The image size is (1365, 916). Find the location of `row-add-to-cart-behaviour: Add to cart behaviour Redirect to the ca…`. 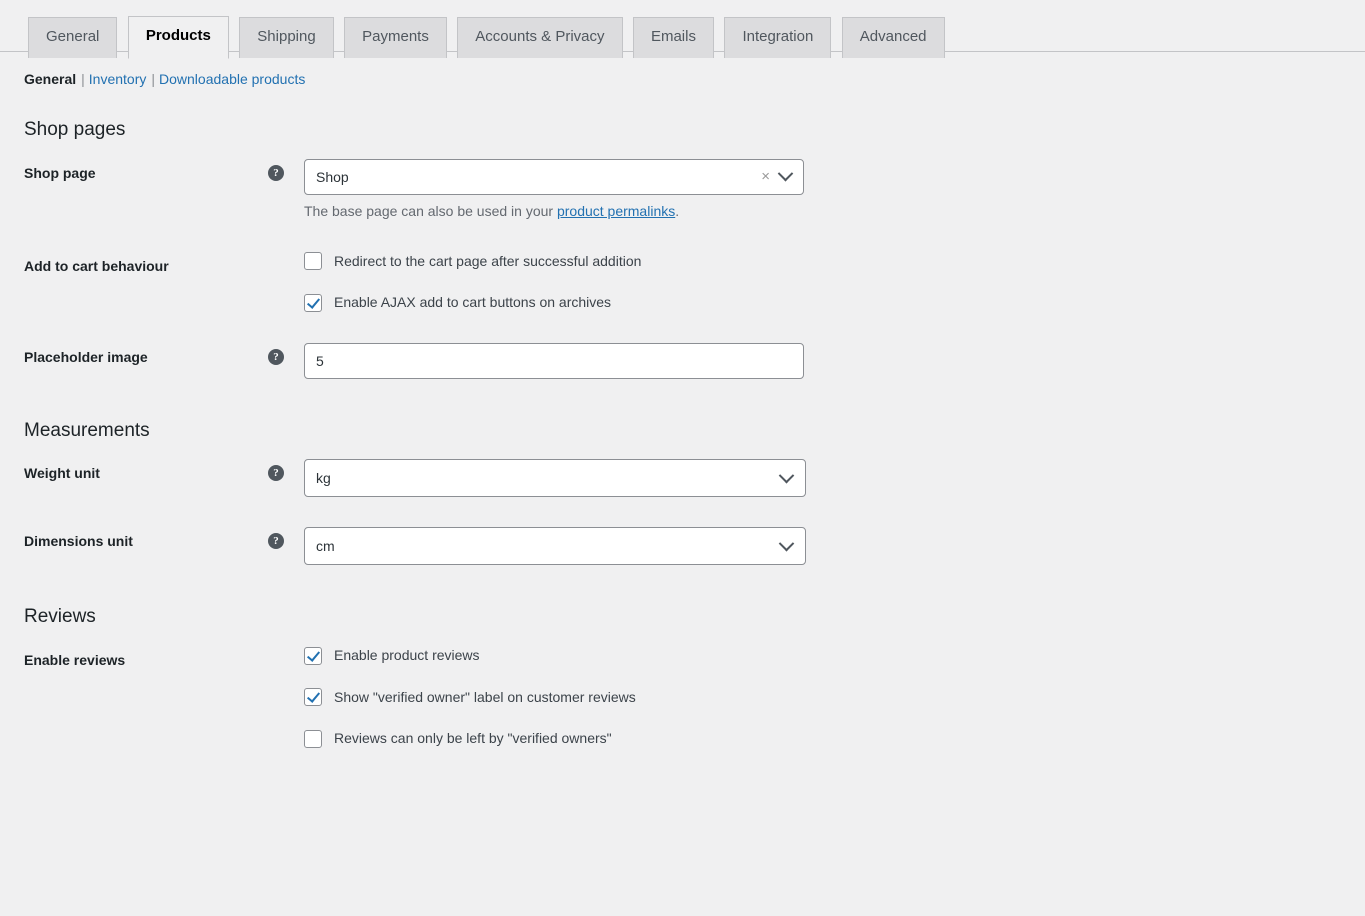

row-add-to-cart-behaviour: Add to cart behaviour Redirect to the ca… is located at coordinates (694, 282).